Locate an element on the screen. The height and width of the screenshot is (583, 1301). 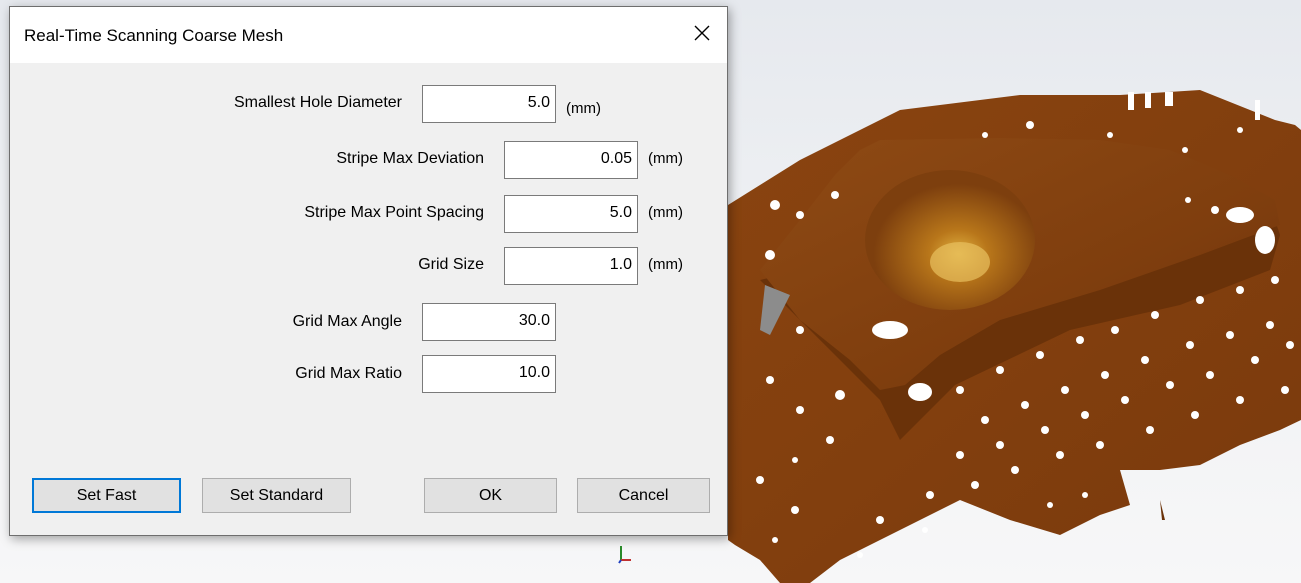
stripe-max-point-spacing-input: 5.0 is located at coordinates (571, 214).